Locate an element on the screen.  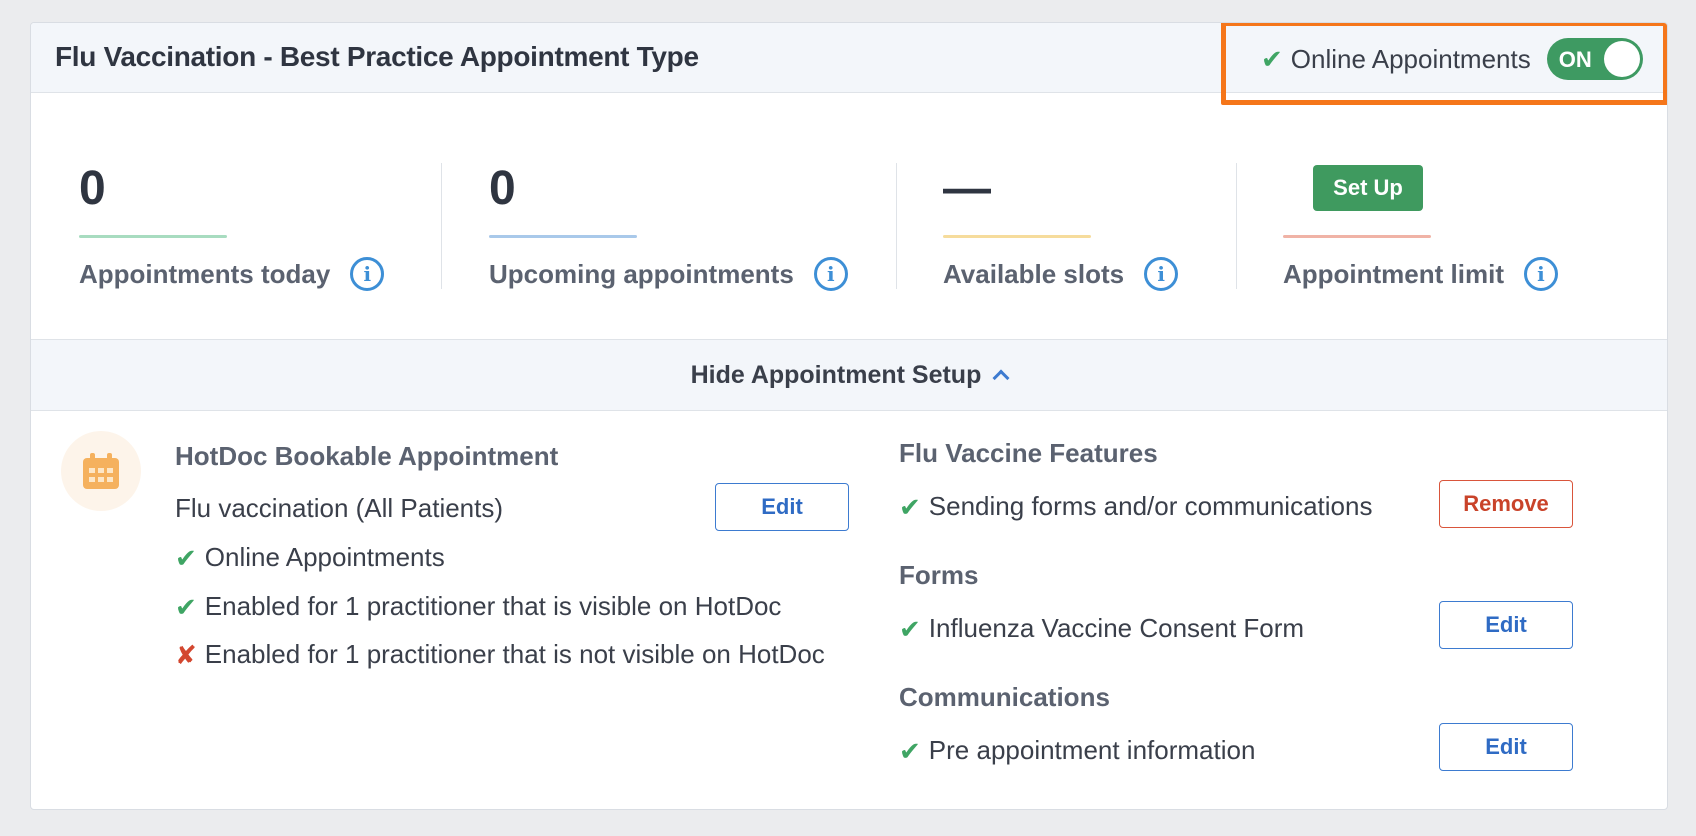
edit-forms-button: Edit is located at coordinates (1506, 625).